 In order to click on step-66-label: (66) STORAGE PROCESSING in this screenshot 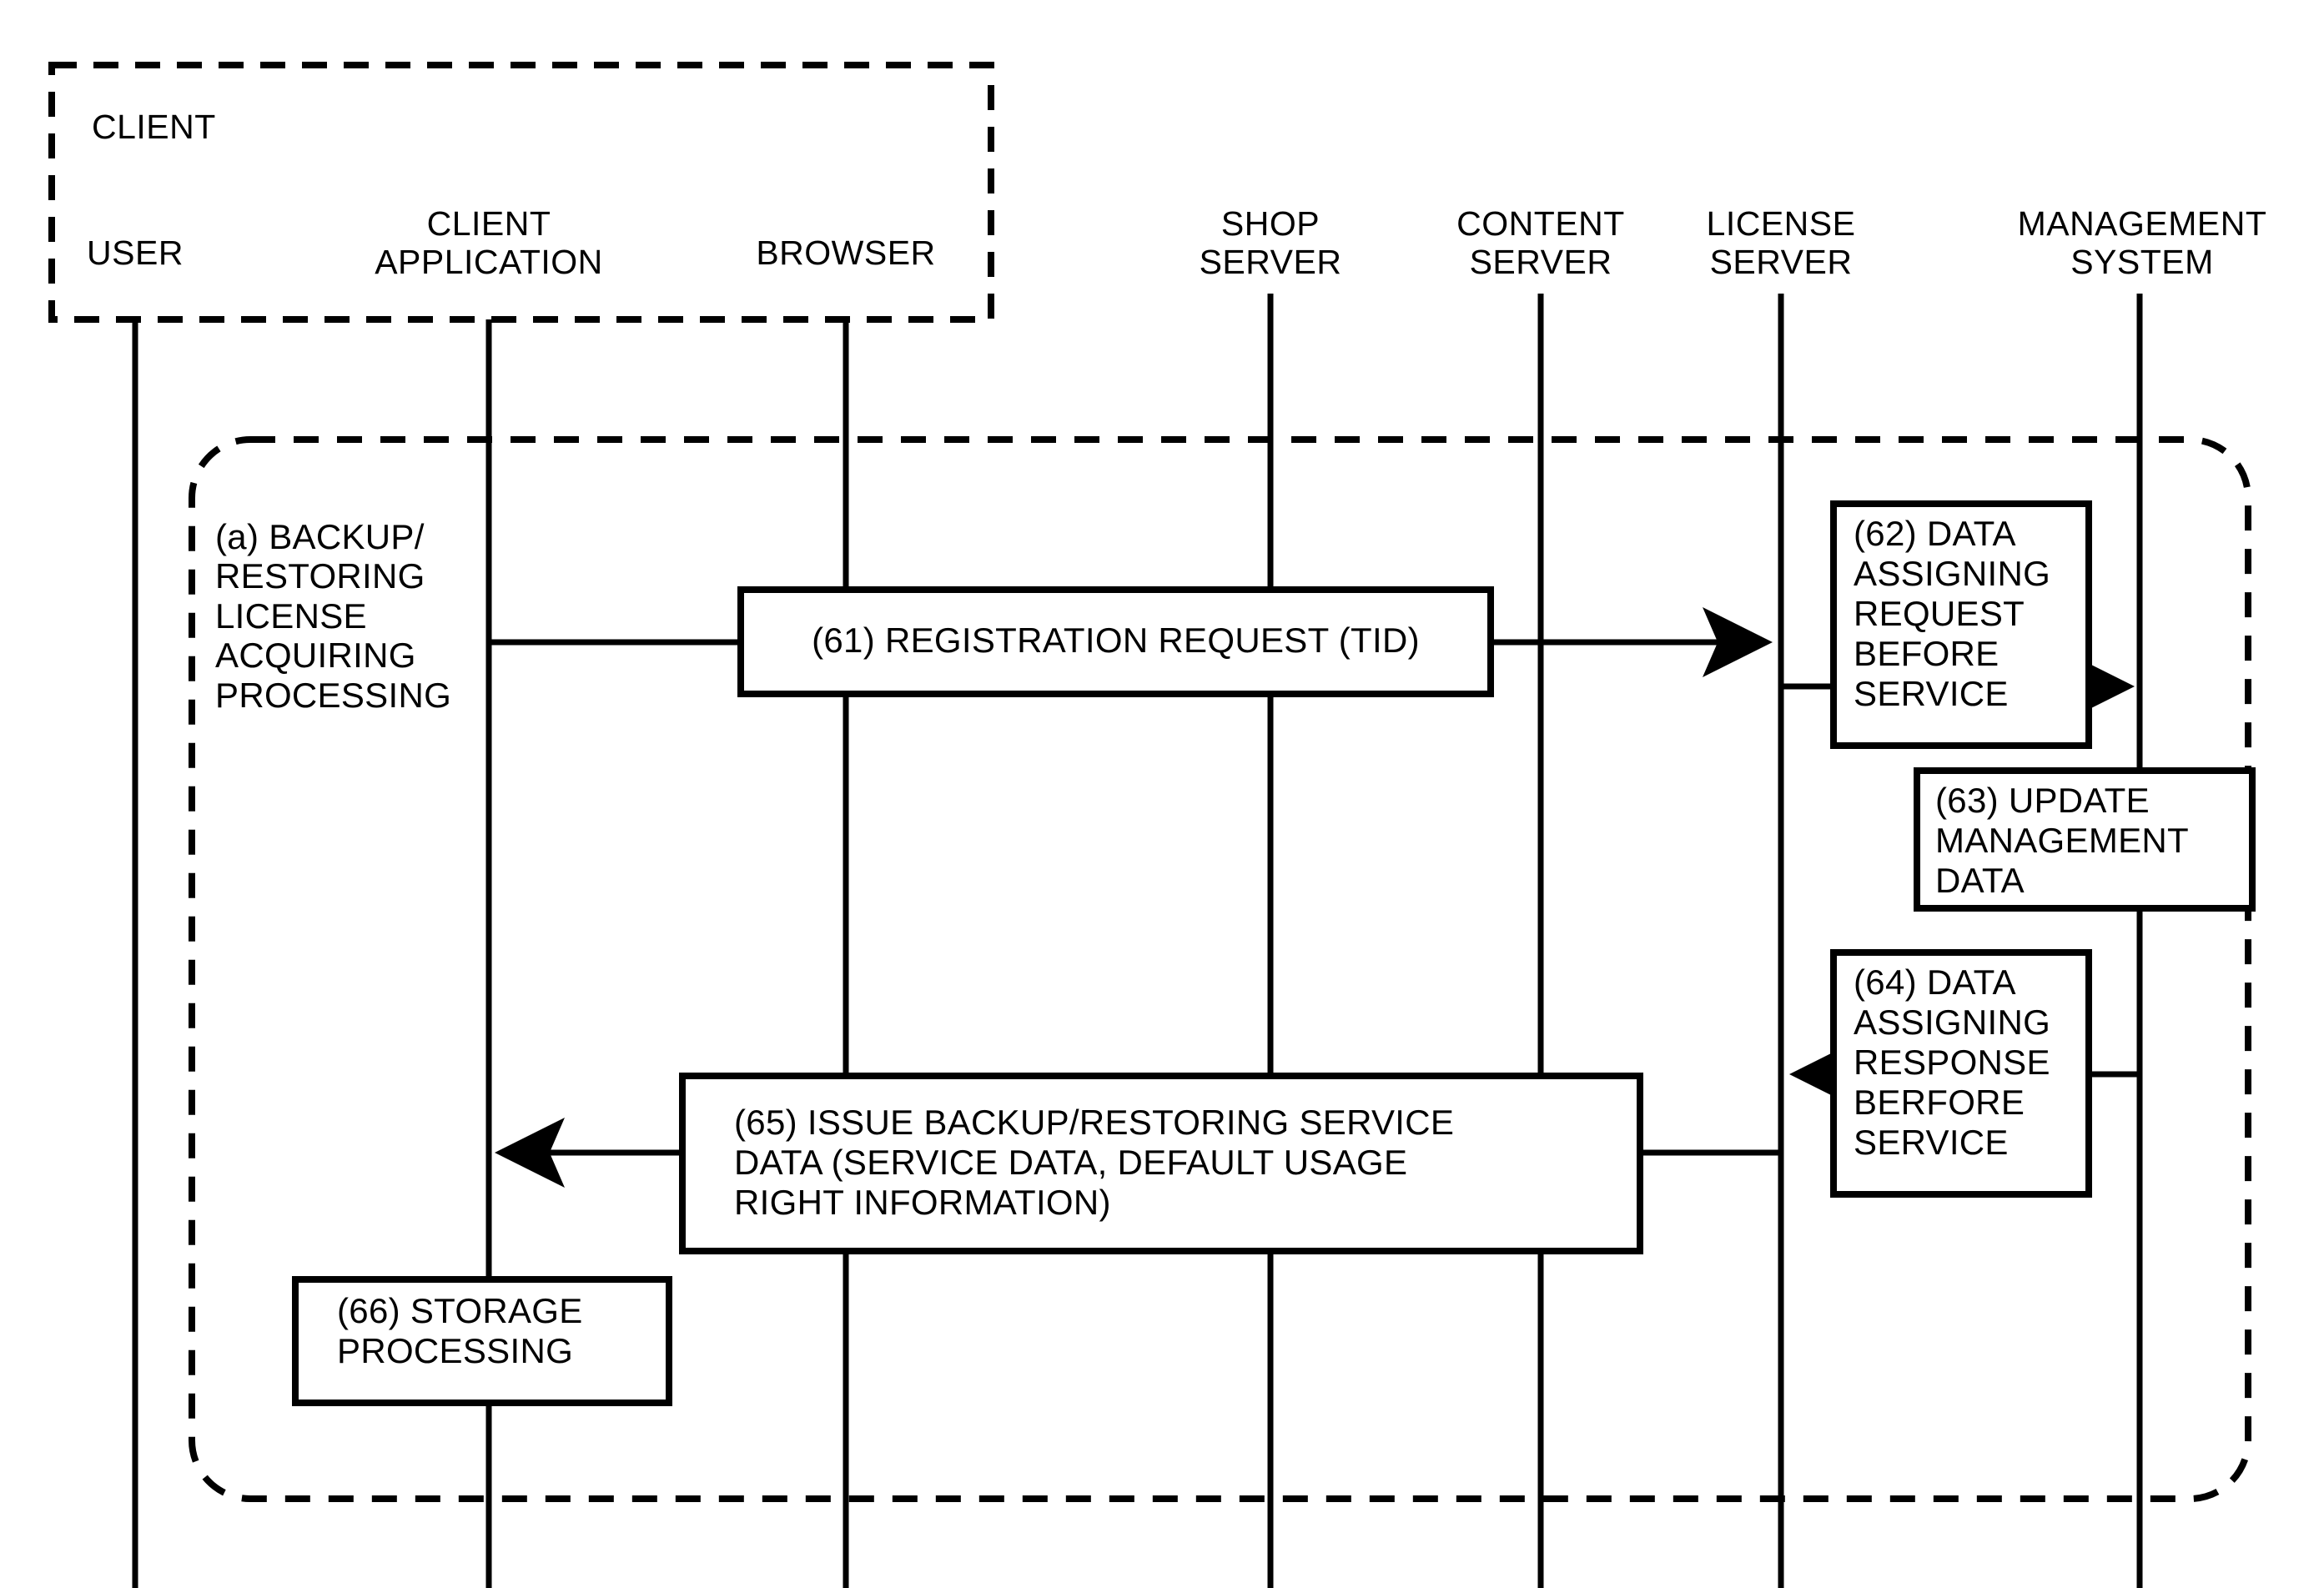, I will do `click(460, 1330)`.